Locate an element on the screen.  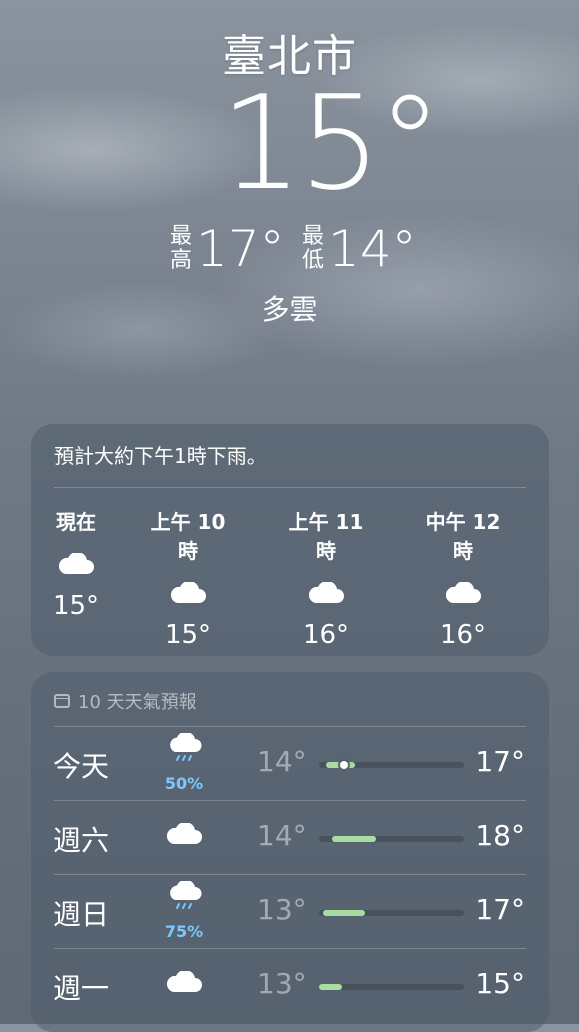
hourly-summary: 預計大約下午1時下雨。 is located at coordinates (160, 456).